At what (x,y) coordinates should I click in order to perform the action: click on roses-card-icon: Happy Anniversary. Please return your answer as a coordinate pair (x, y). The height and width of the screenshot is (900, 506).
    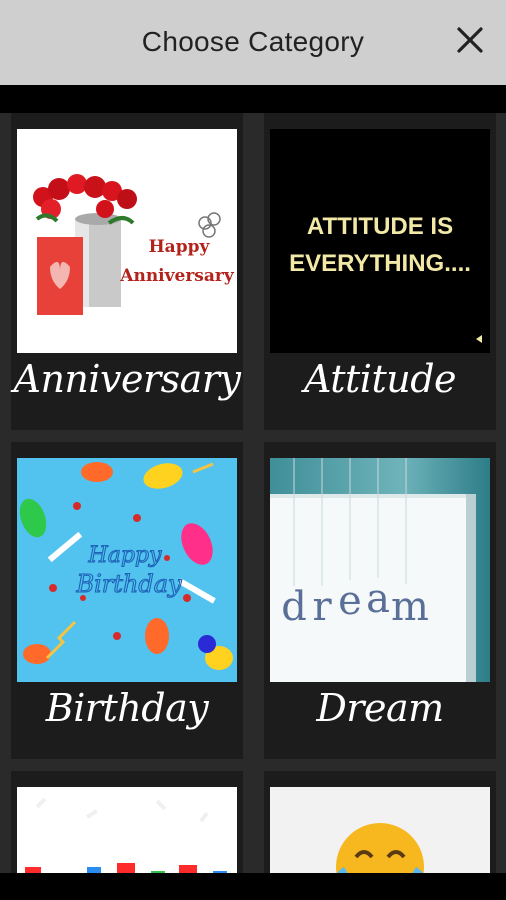
    Looking at the image, I should click on (127, 241).